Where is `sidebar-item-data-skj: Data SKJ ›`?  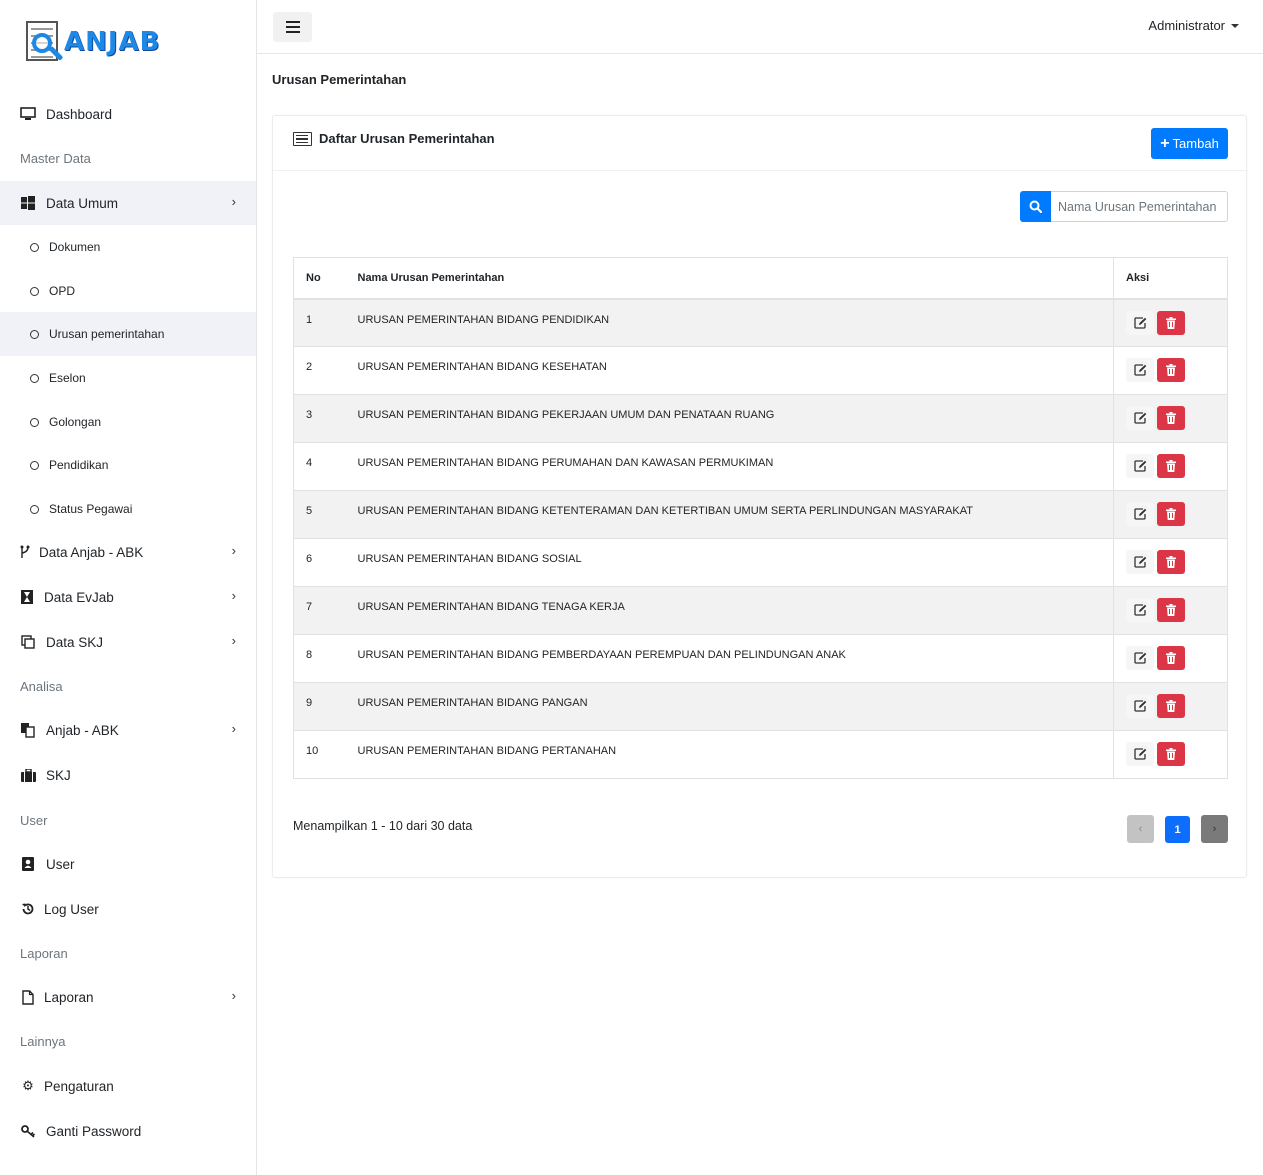 sidebar-item-data-skj: Data SKJ › is located at coordinates (128, 642).